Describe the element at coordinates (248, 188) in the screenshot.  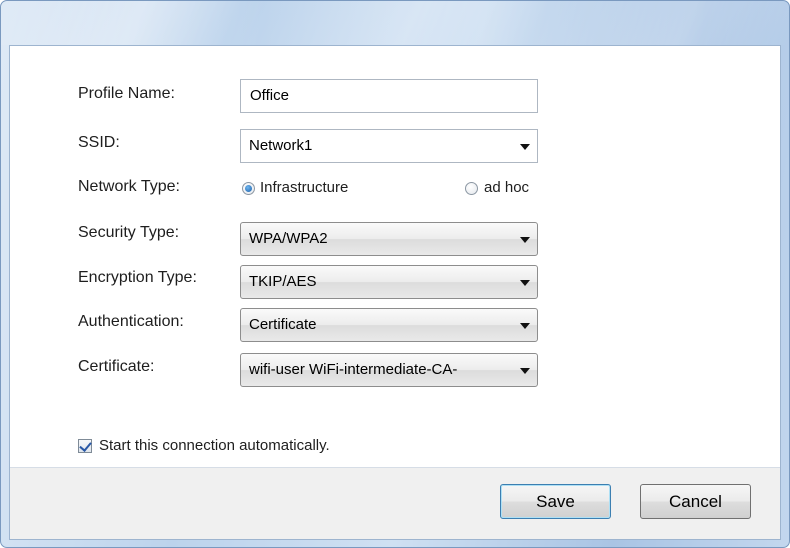
I see `infrastructure-radio` at that location.